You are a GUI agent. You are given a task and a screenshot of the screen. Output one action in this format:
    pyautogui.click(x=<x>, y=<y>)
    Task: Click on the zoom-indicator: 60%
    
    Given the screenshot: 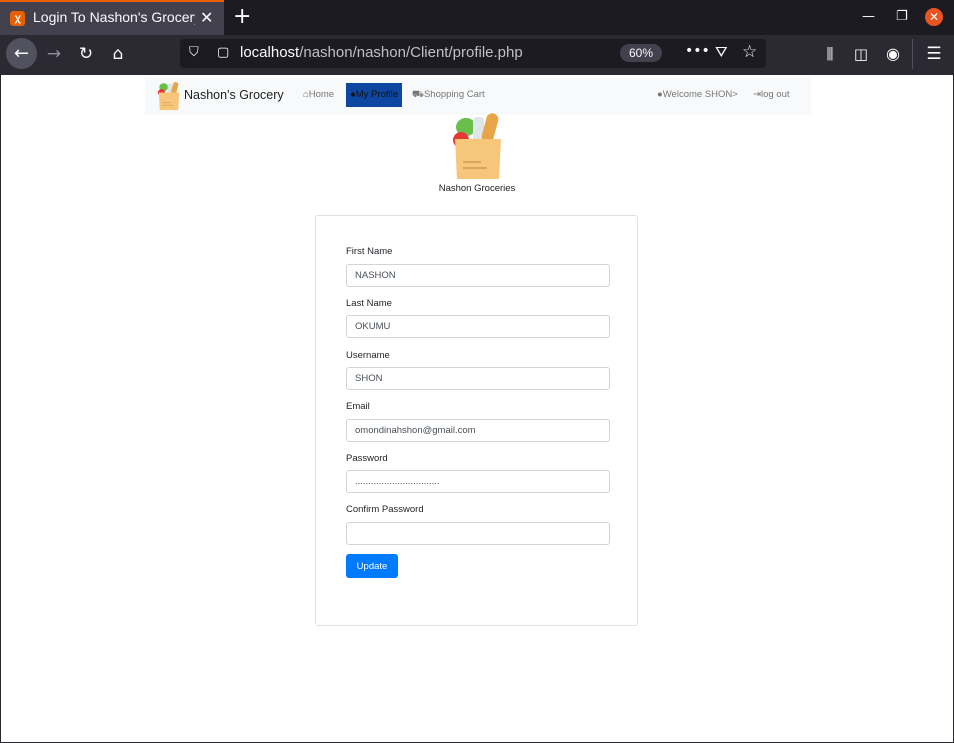 What is the action you would take?
    pyautogui.click(x=641, y=53)
    